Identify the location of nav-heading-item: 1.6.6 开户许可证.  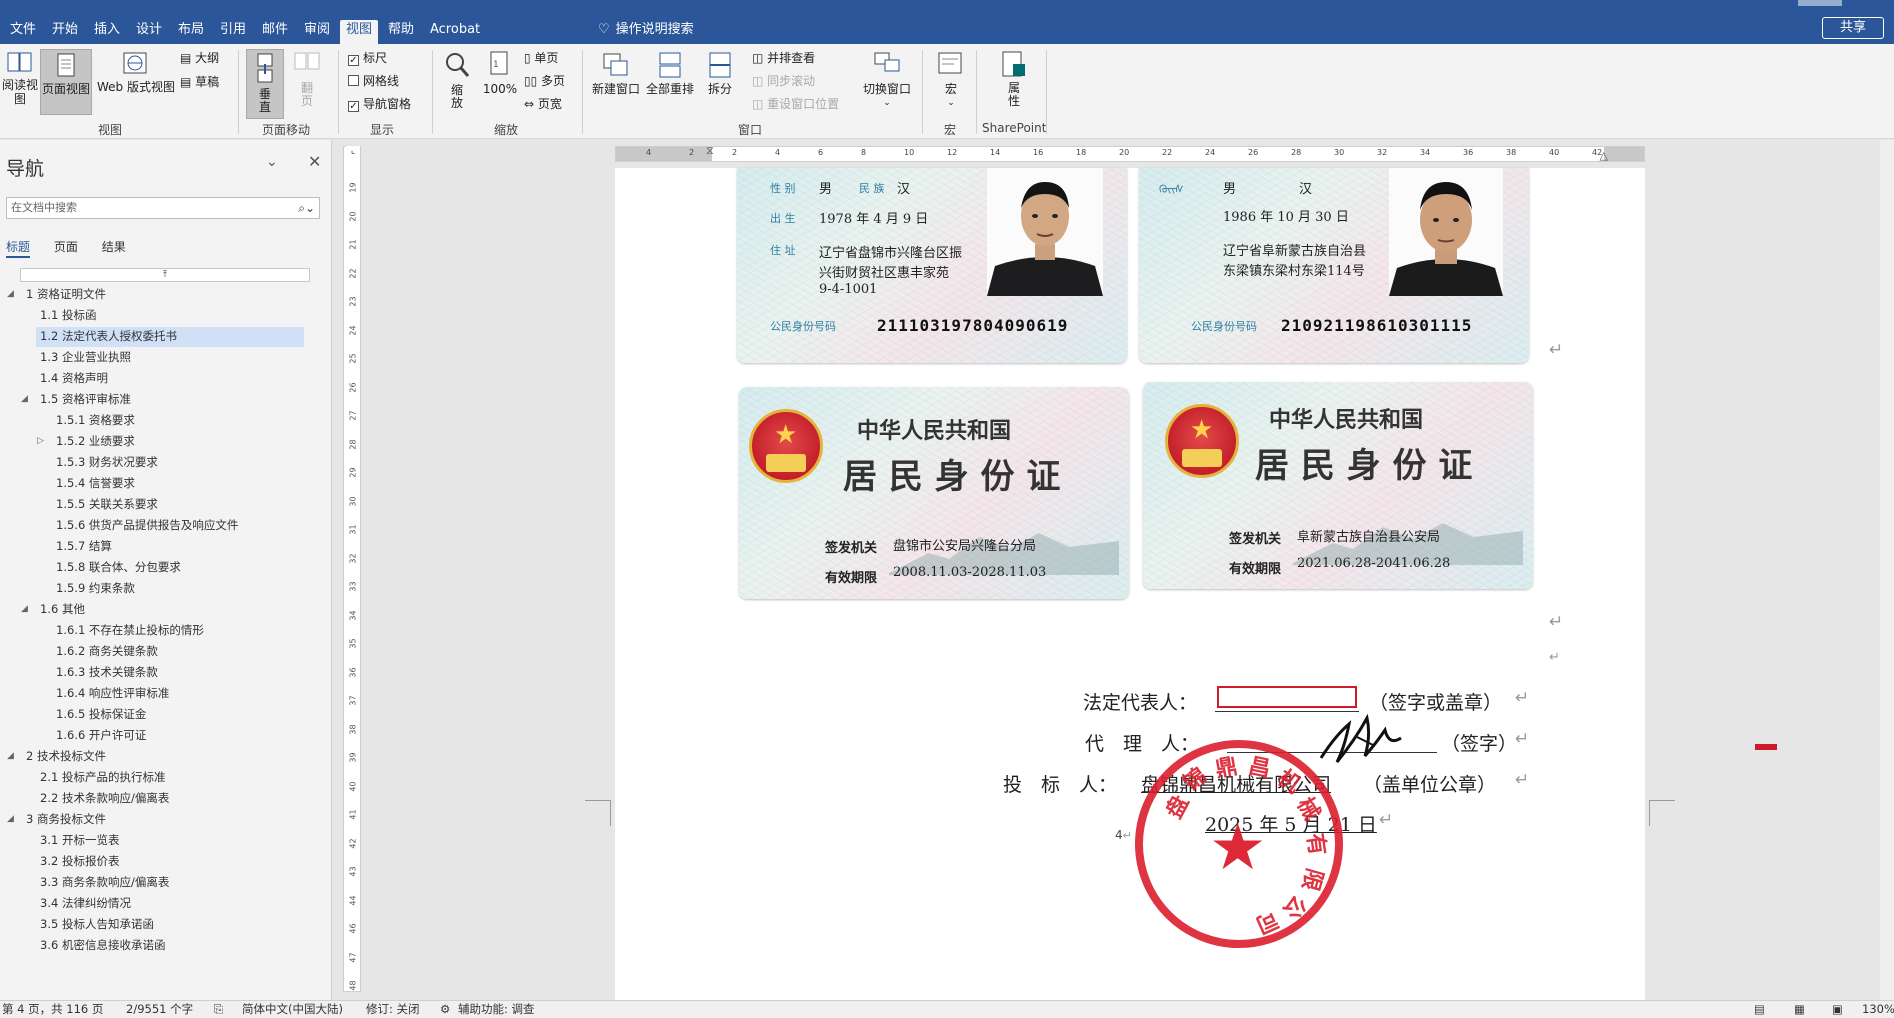
(178, 736).